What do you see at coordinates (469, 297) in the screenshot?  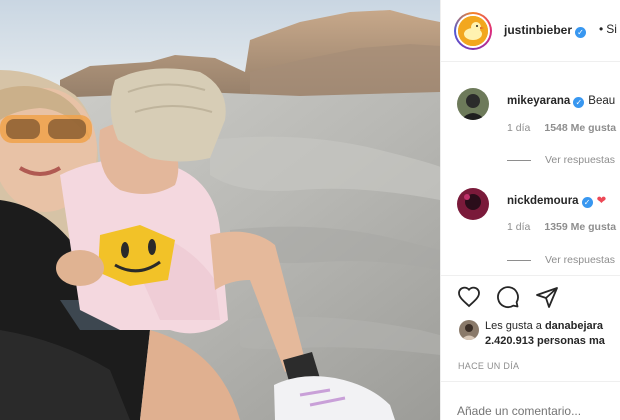 I see `heart-icon` at bounding box center [469, 297].